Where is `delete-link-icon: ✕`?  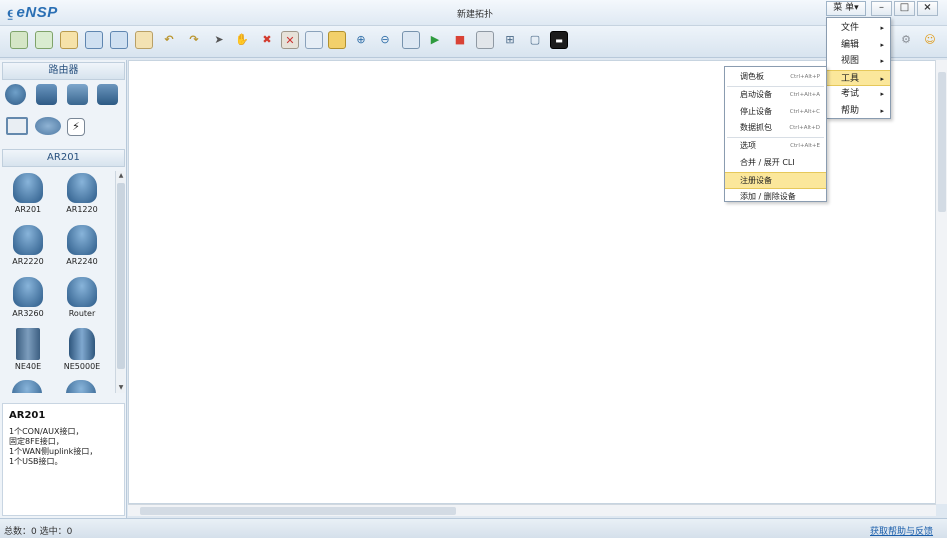 delete-link-icon: ✕ is located at coordinates (290, 40).